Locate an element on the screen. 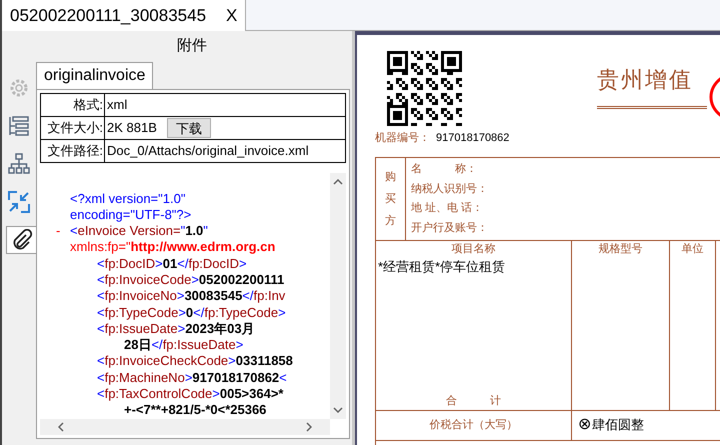 This screenshot has height=445, width=720. xml-line: xmlns:fp="http://www.edrm.org.cn is located at coordinates (173, 246).